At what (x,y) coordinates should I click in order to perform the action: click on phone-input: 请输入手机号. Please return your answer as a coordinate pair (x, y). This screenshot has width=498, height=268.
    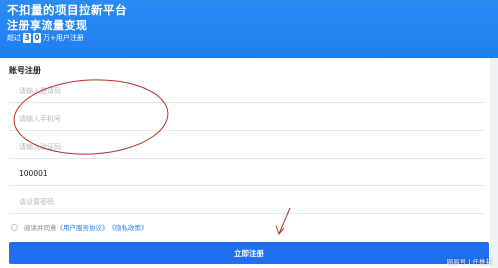
    Looking at the image, I should click on (247, 119).